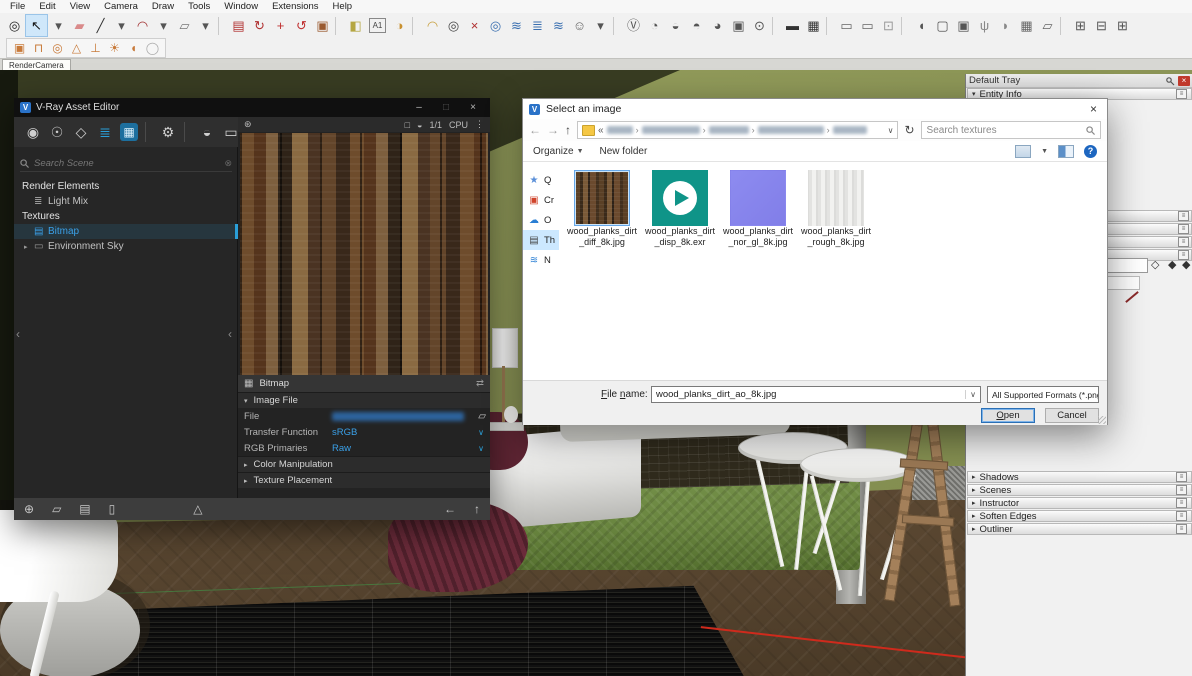 The image size is (1192, 676). Describe the element at coordinates (516, 25) in the screenshot. I see `pan-tool-icon: ≋` at that location.